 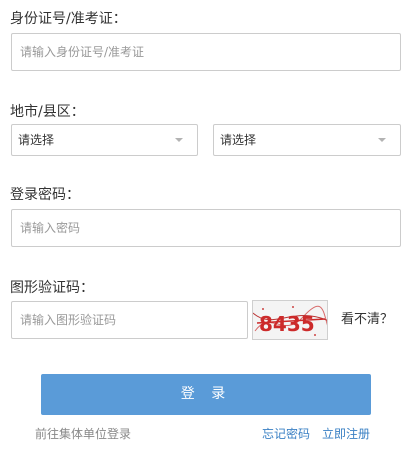 I want to click on password-input: 请输入密码, so click(x=206, y=228).